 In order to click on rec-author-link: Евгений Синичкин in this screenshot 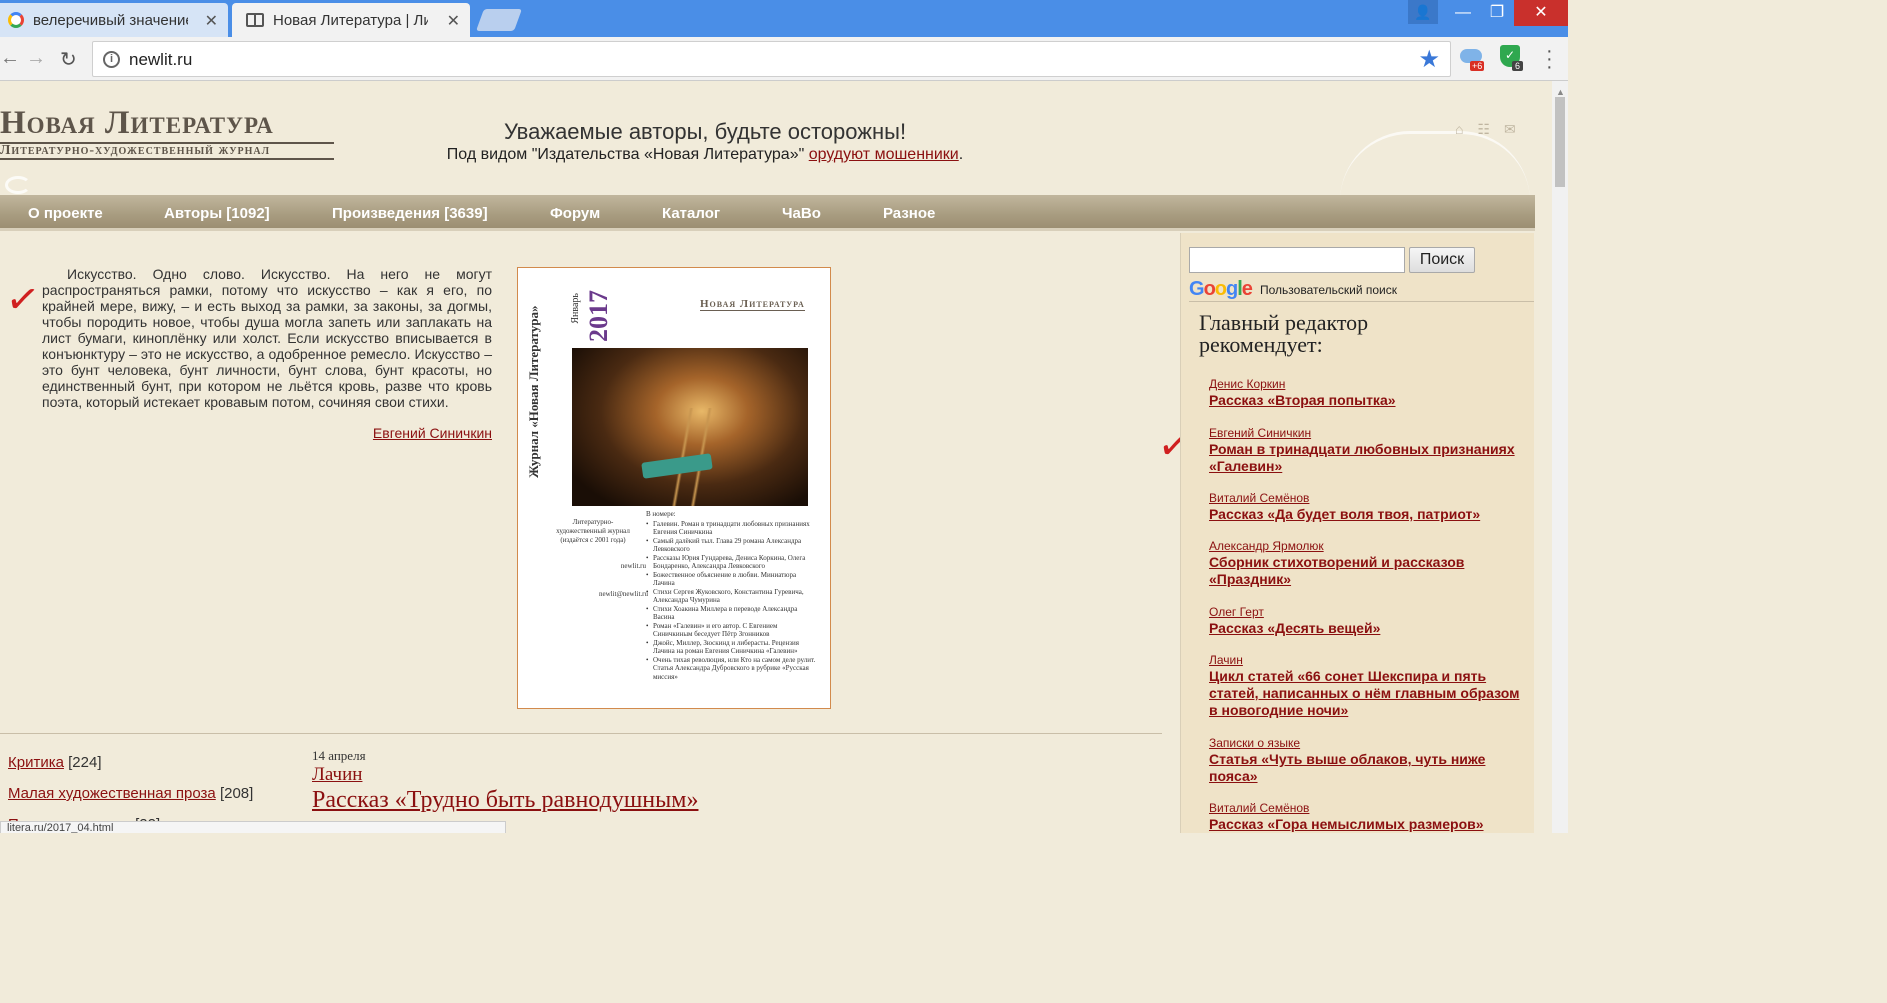, I will do `click(1369, 433)`.